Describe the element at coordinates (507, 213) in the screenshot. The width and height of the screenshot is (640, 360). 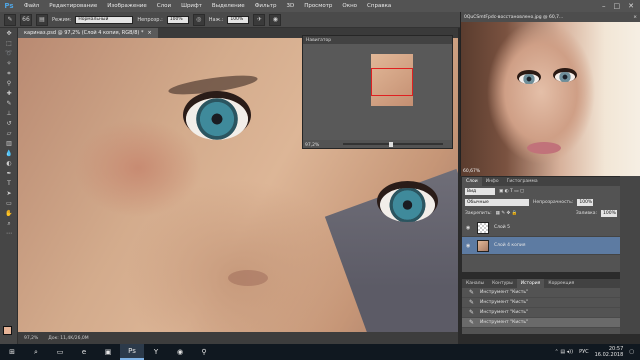
I see `lock-icons: ▦ ✎ ✥ 🔒` at that location.